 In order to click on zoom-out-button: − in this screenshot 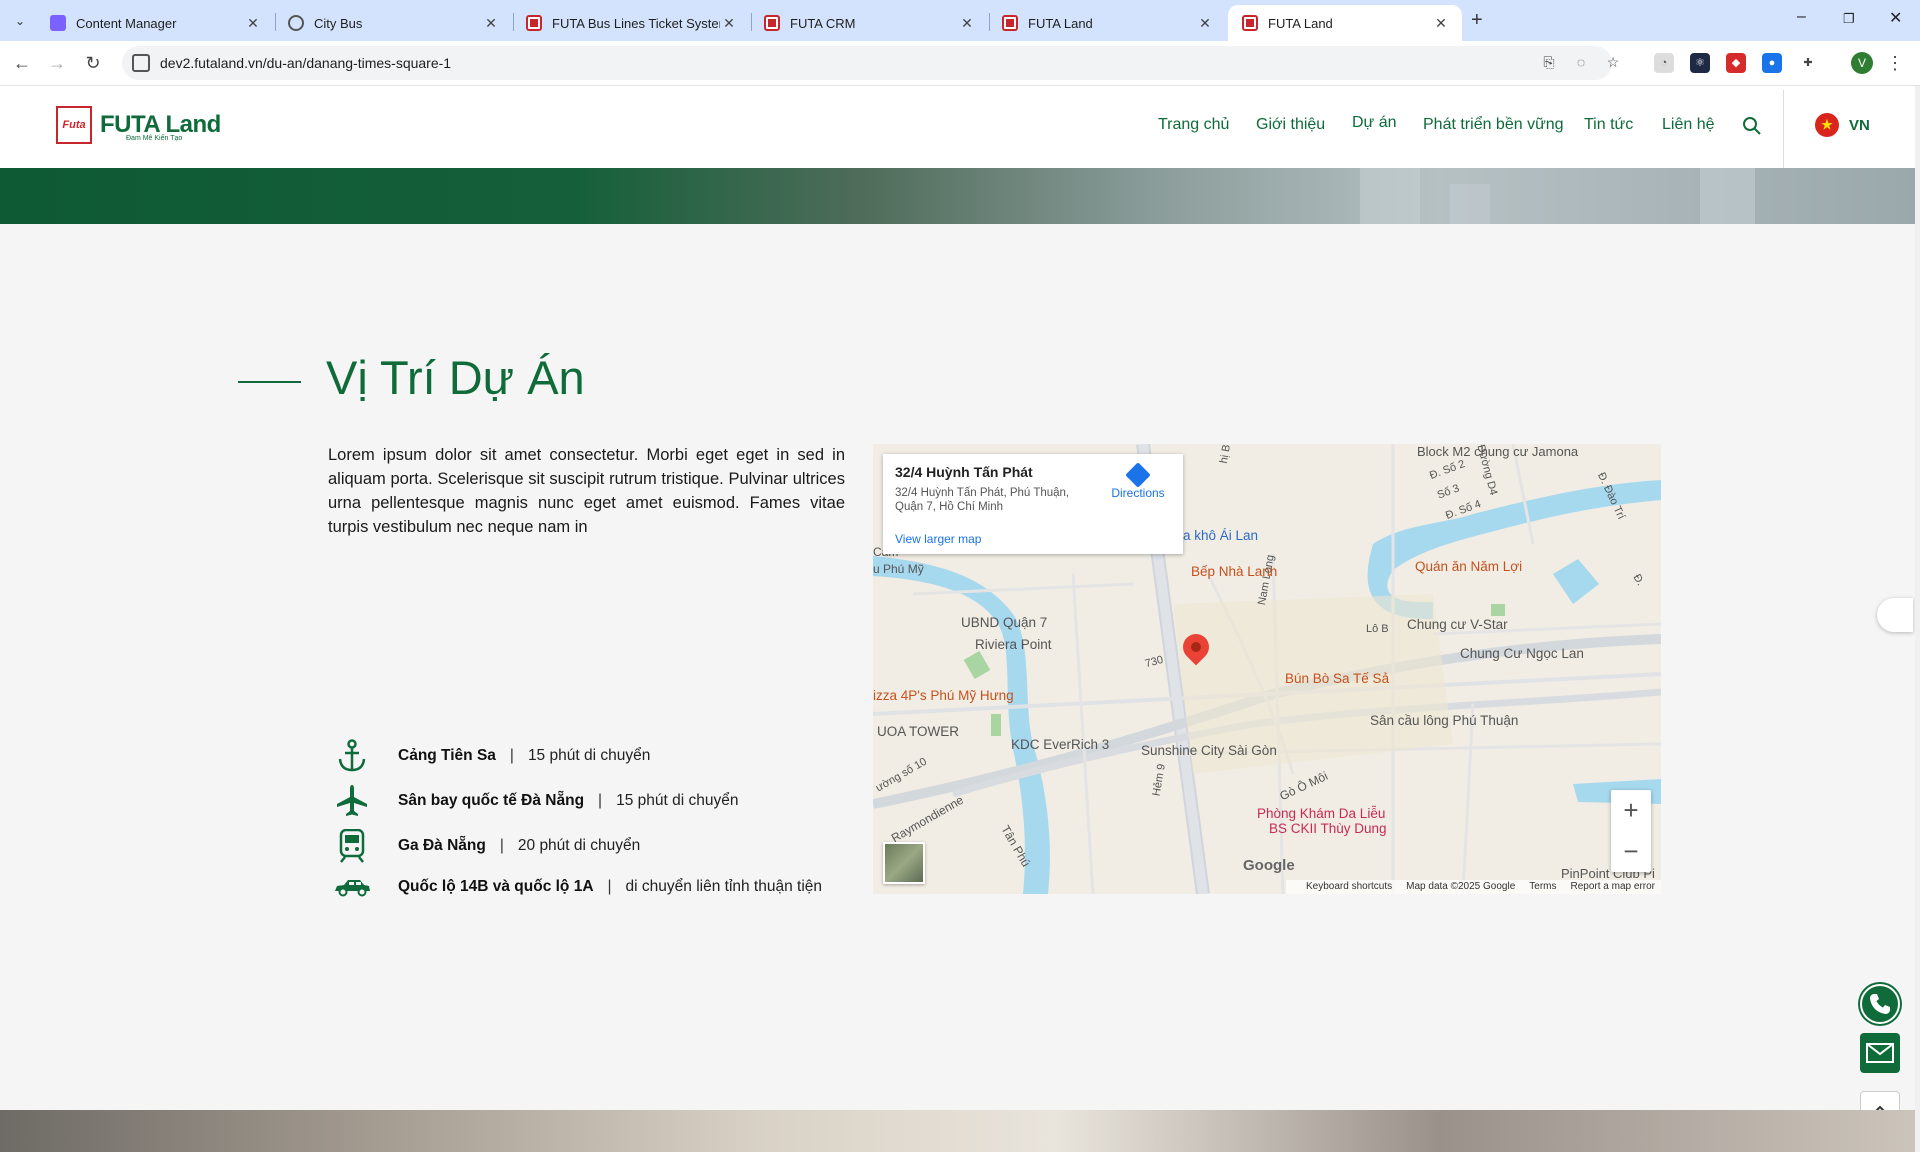, I will do `click(1631, 851)`.